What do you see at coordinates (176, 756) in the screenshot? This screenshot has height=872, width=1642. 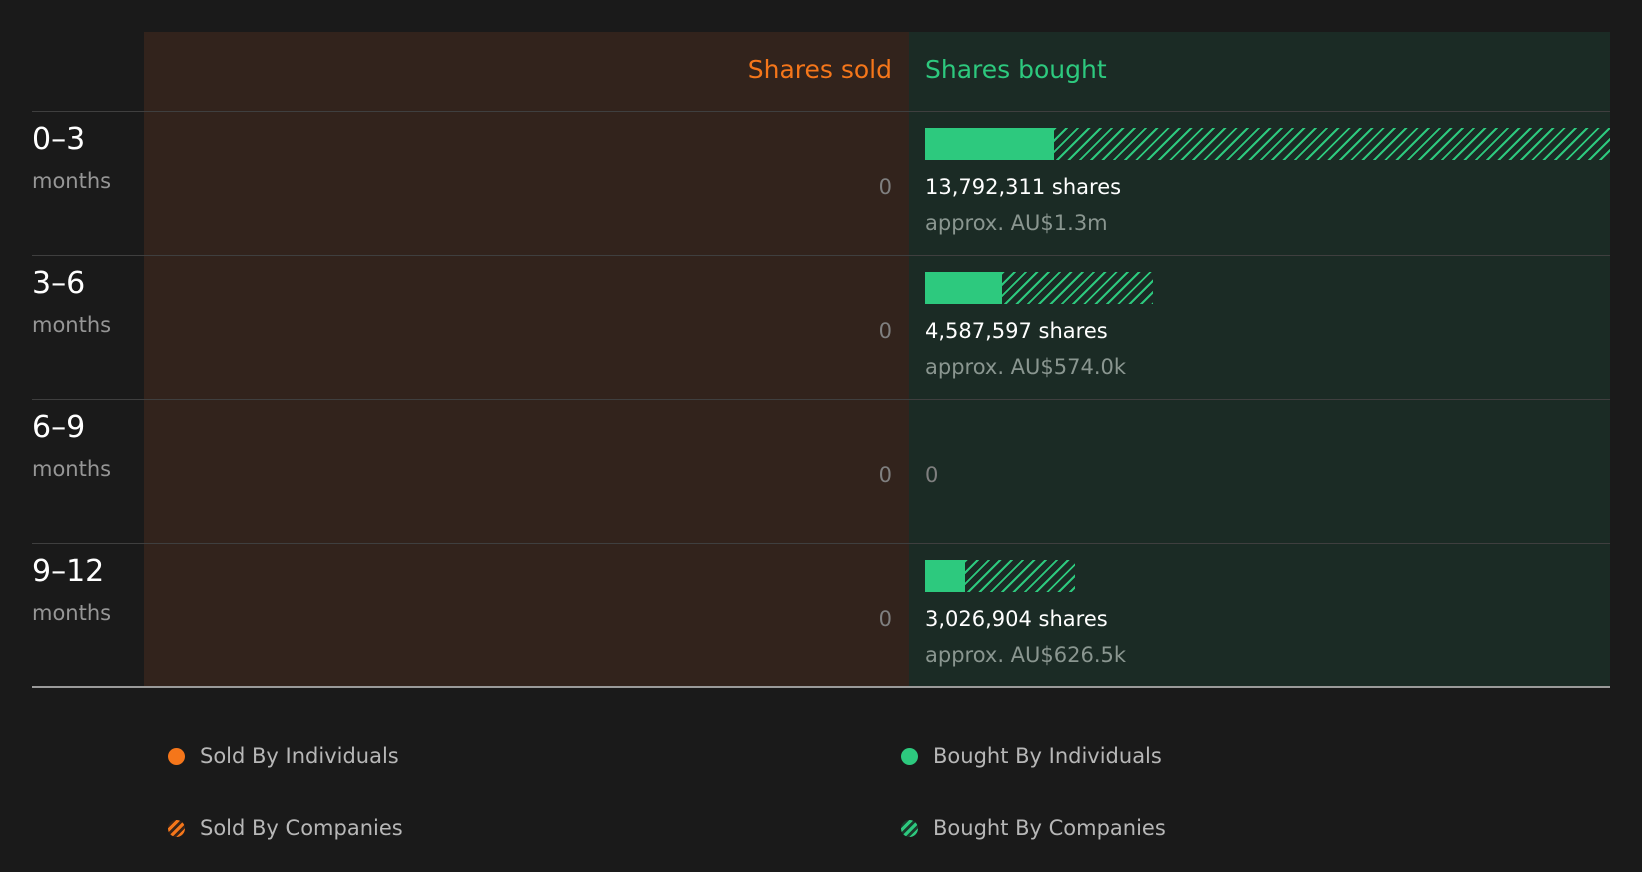 I see `orange-dot-icon` at bounding box center [176, 756].